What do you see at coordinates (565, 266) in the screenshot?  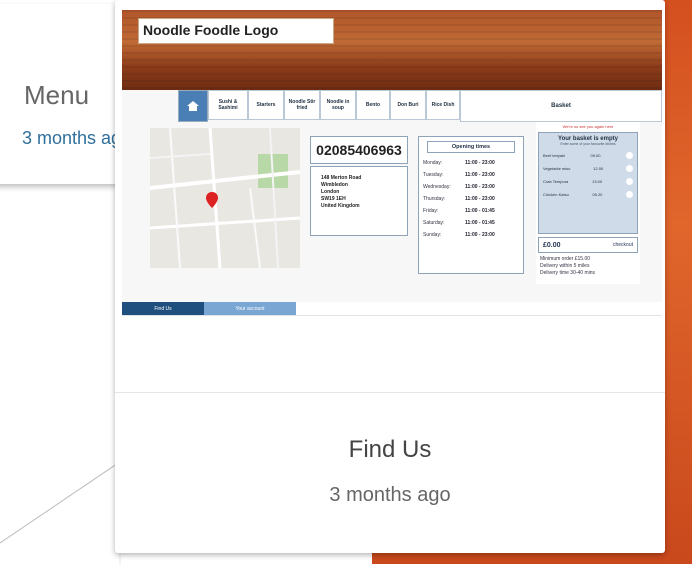 I see `delivery-radius-text: Delivery within 5 miles` at bounding box center [565, 266].